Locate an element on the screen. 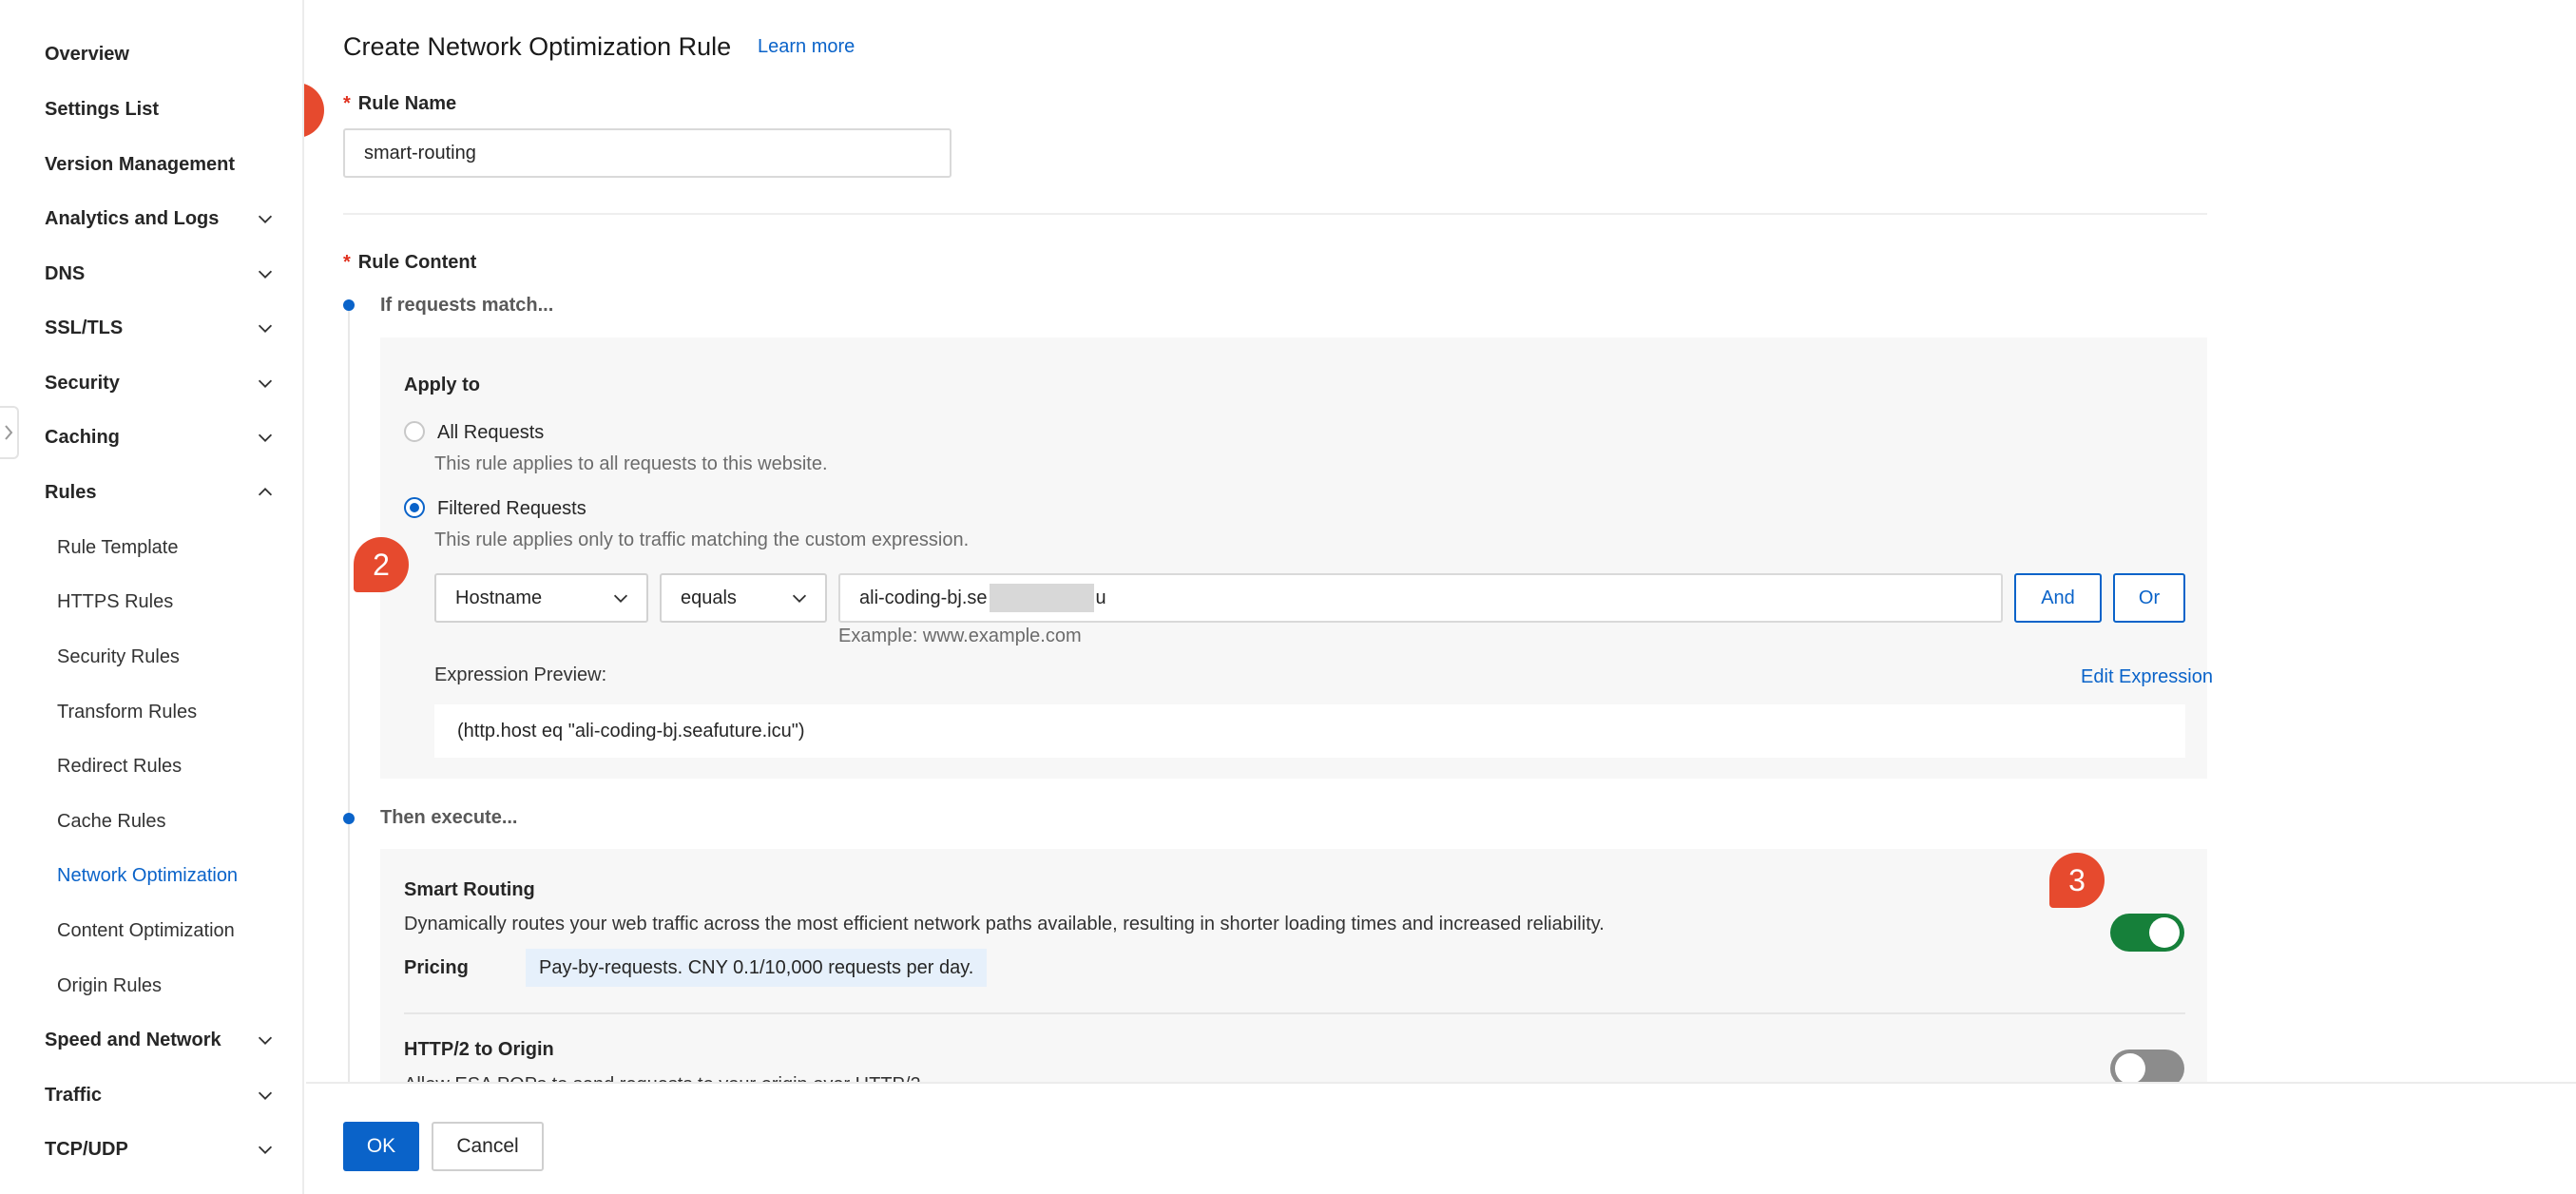 Image resolution: width=2576 pixels, height=1194 pixels. annotation-marker-1: 1 is located at coordinates (314, 110).